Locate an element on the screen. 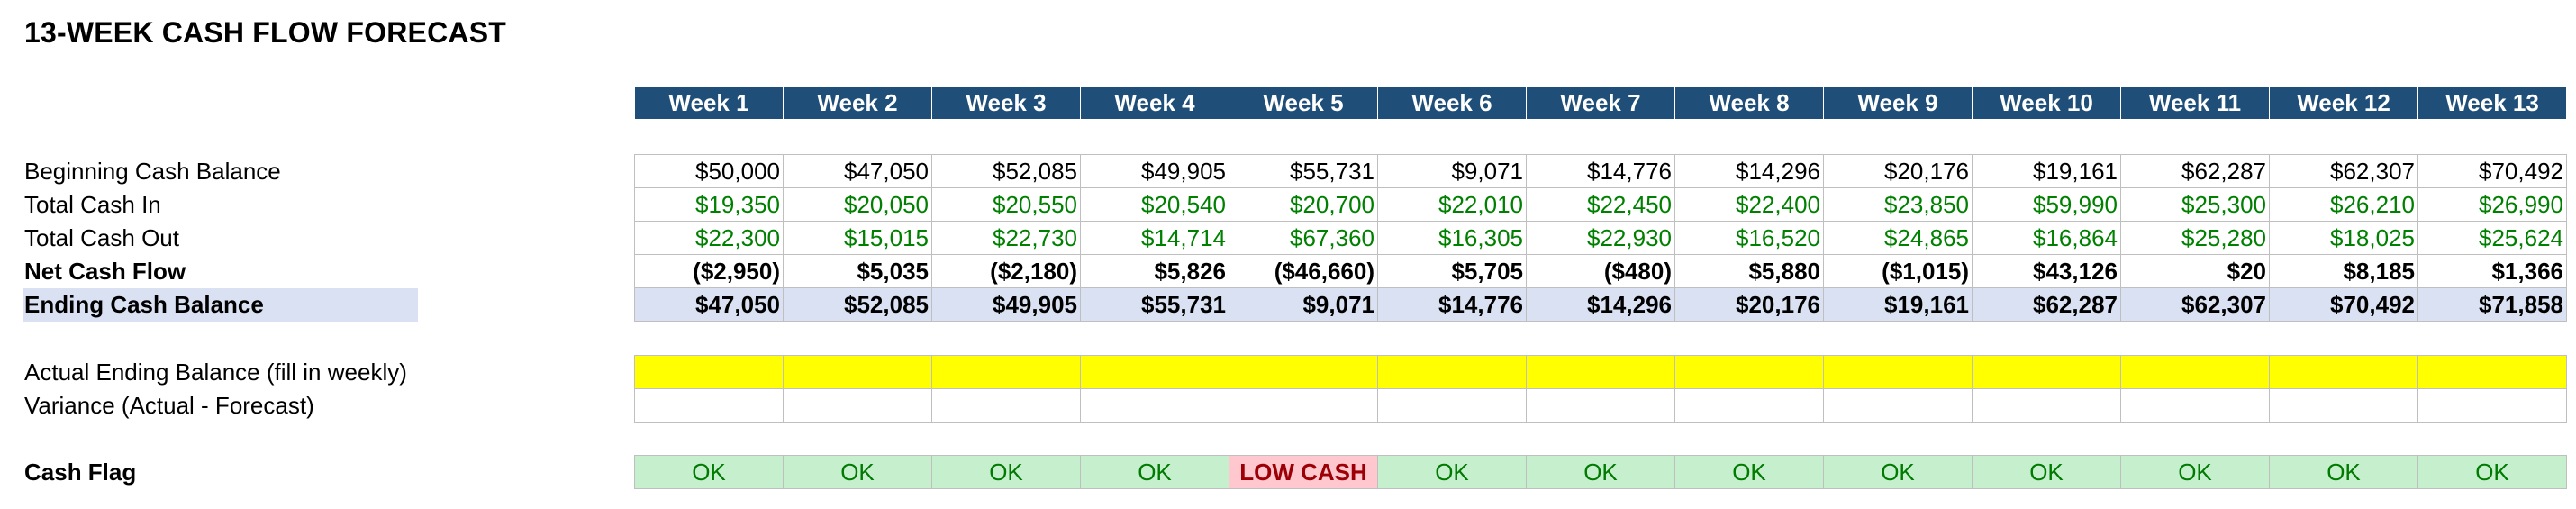  label-variance: Variance (Actual - Forecast) is located at coordinates (169, 405).